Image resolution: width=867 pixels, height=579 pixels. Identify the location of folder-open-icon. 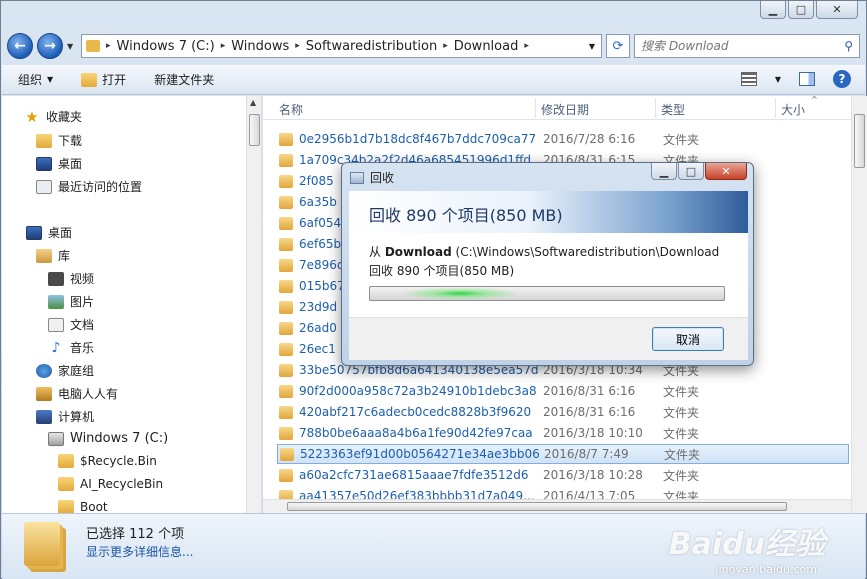
(89, 79).